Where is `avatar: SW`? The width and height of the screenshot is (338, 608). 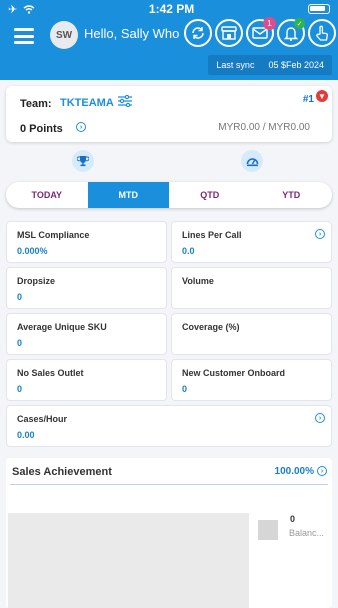
avatar: SW is located at coordinates (64, 35).